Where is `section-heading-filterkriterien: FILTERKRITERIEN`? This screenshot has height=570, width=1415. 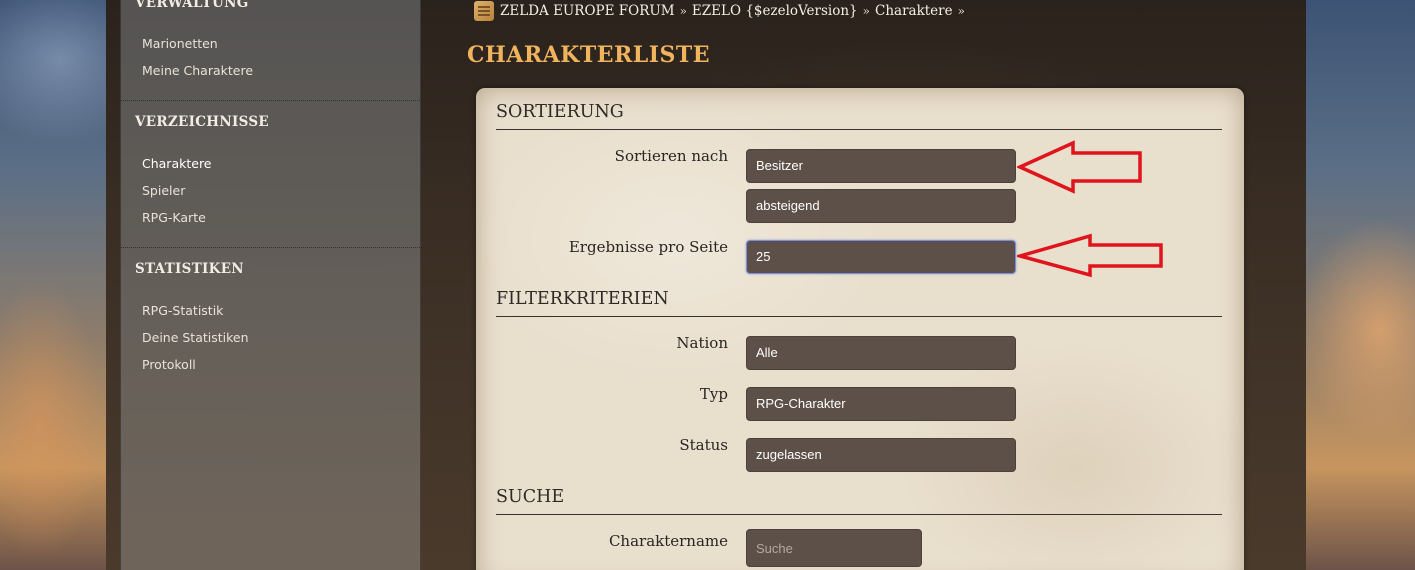
section-heading-filterkriterien: FILTERKRITERIEN is located at coordinates (859, 303).